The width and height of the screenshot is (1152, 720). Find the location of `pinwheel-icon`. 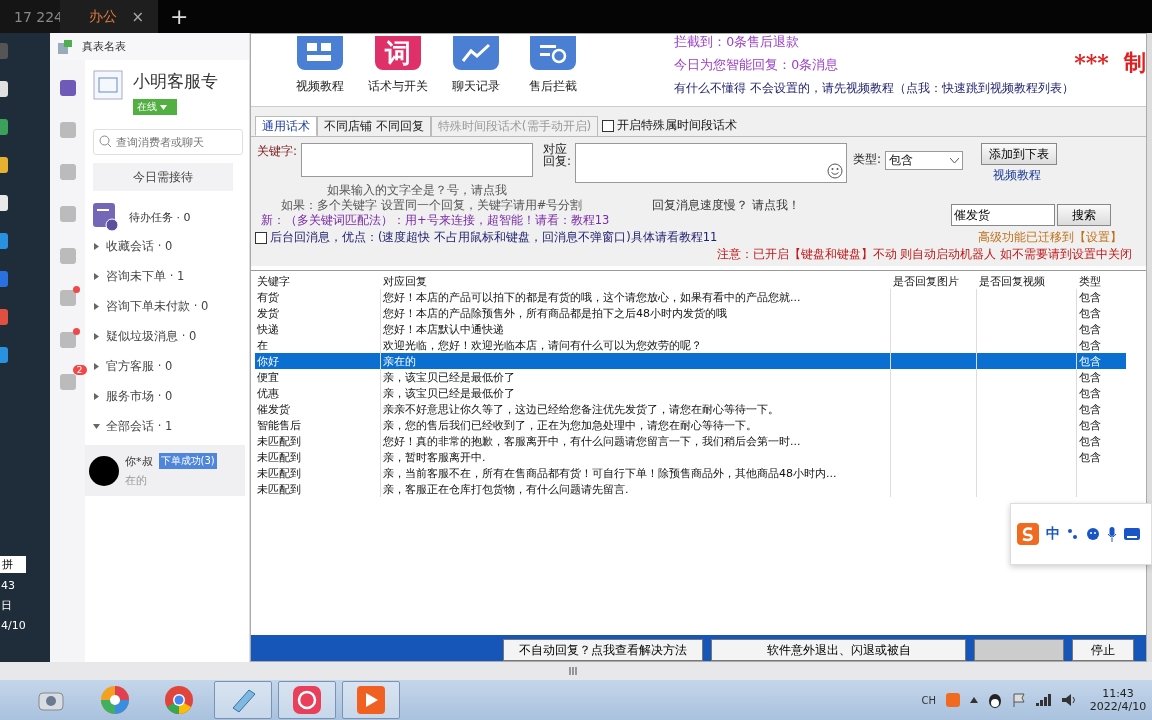

pinwheel-icon is located at coordinates (115, 700).